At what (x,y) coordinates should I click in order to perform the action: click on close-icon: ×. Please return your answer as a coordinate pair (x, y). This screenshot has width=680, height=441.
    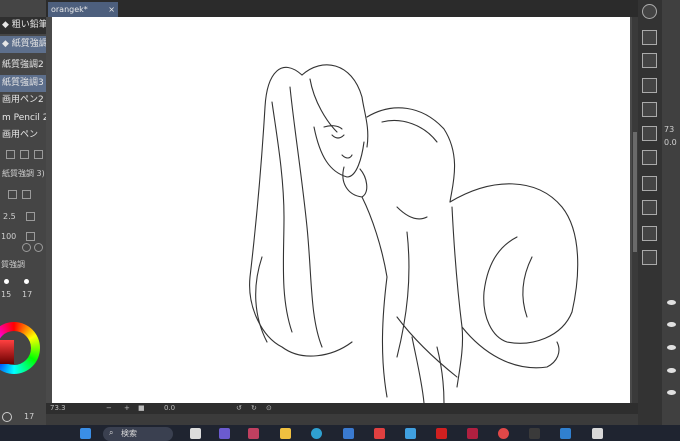
    Looking at the image, I should click on (111, 9).